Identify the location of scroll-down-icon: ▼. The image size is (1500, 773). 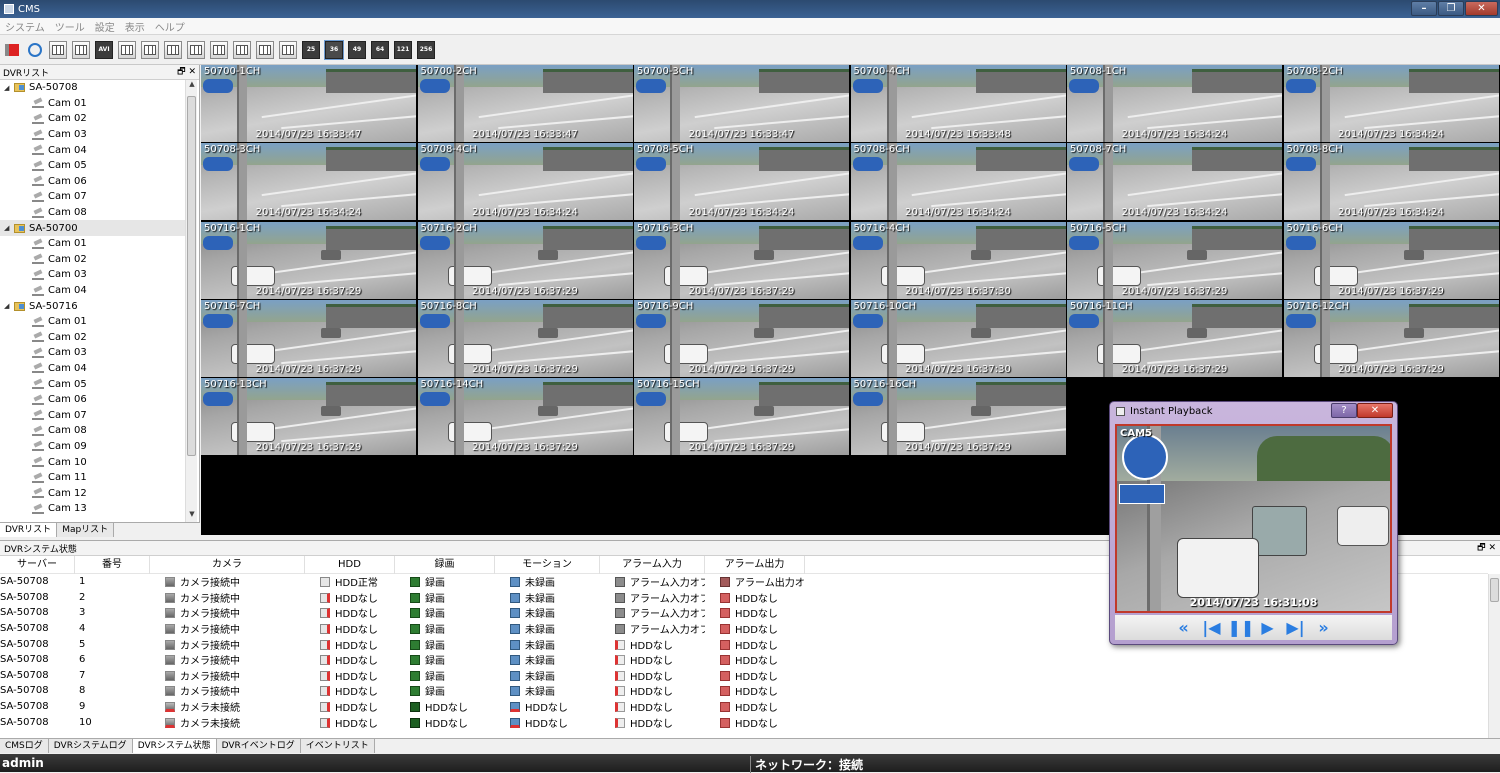
(192, 516).